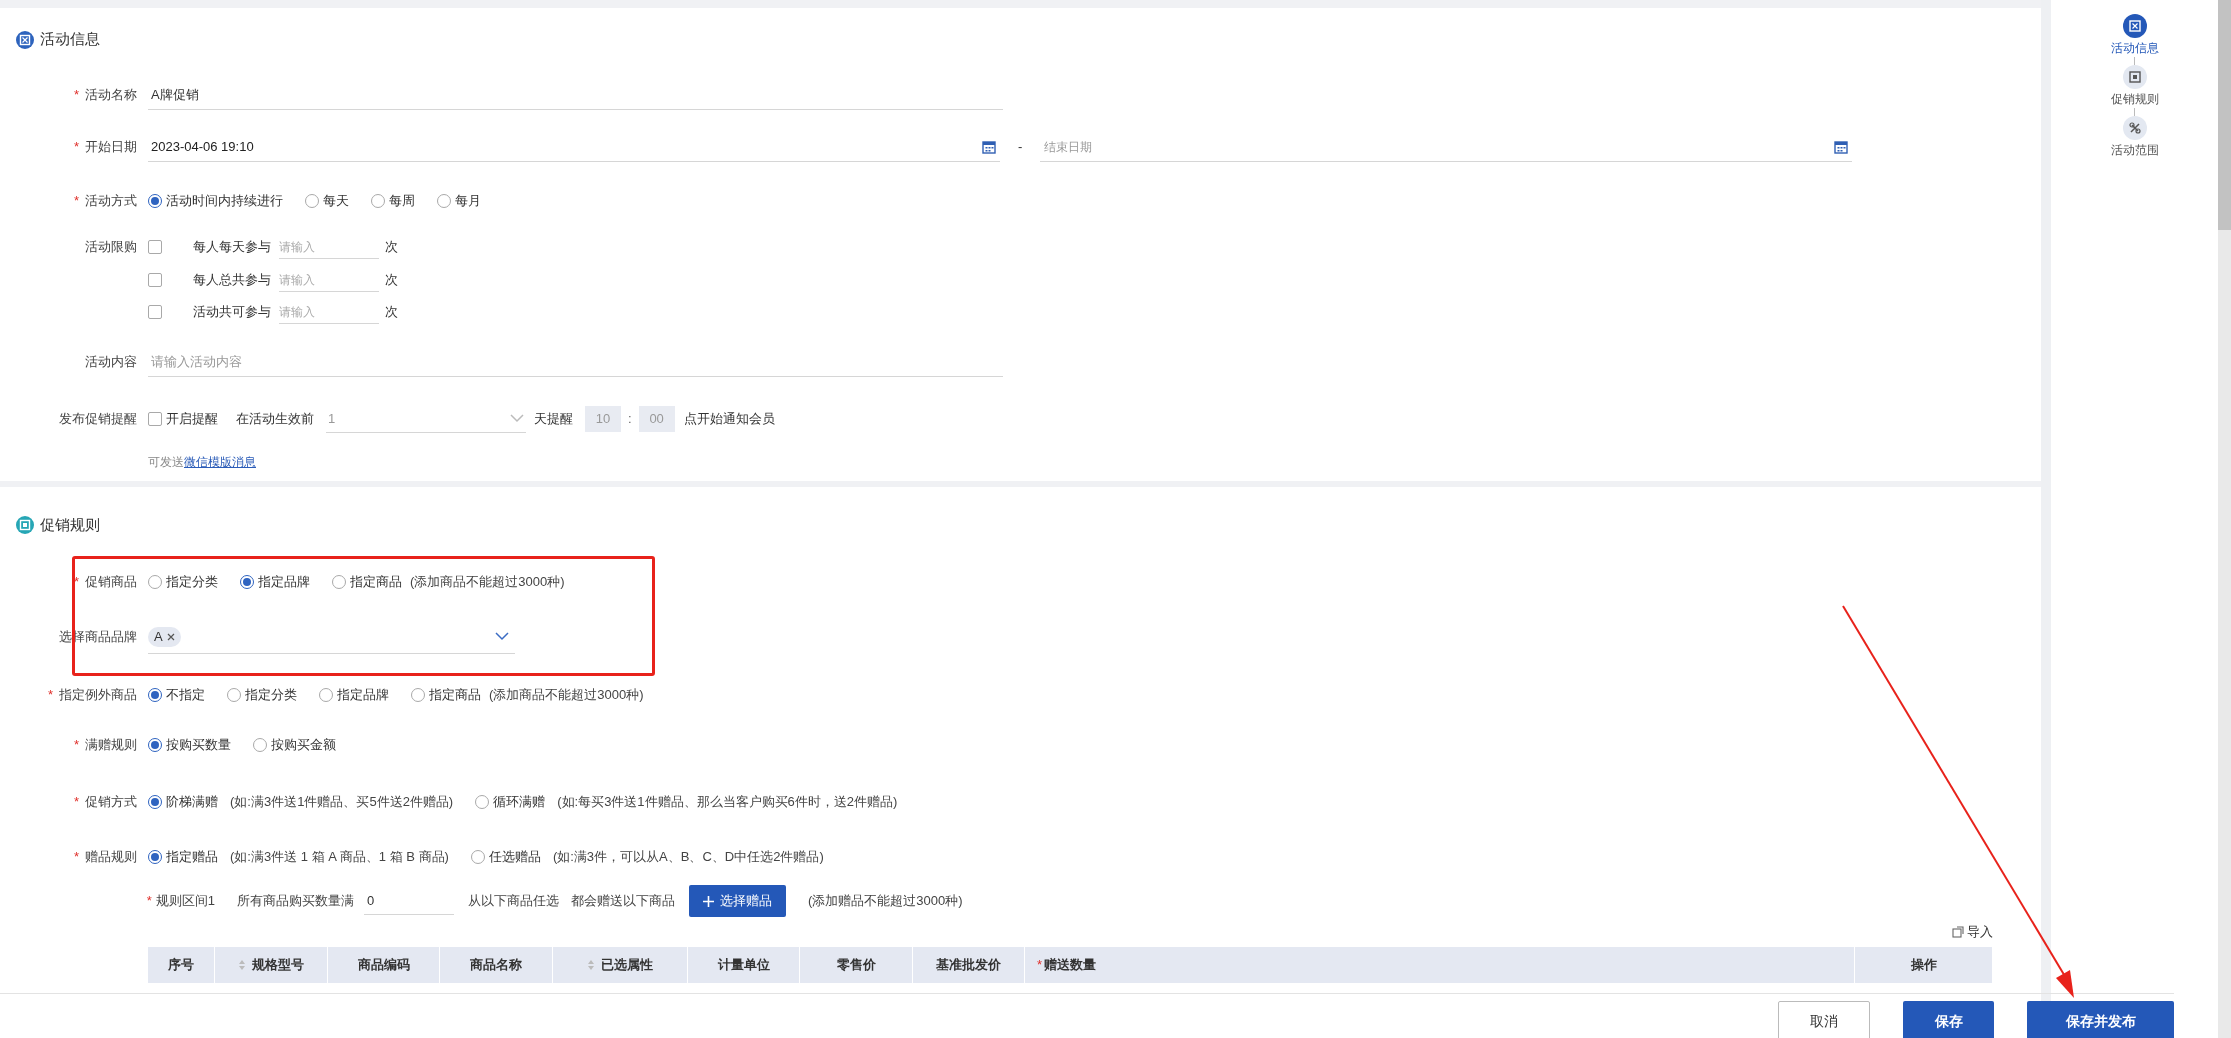 This screenshot has height=1038, width=2231. Describe the element at coordinates (553, 419) in the screenshot. I see `reminder-text: 天提醒` at that location.